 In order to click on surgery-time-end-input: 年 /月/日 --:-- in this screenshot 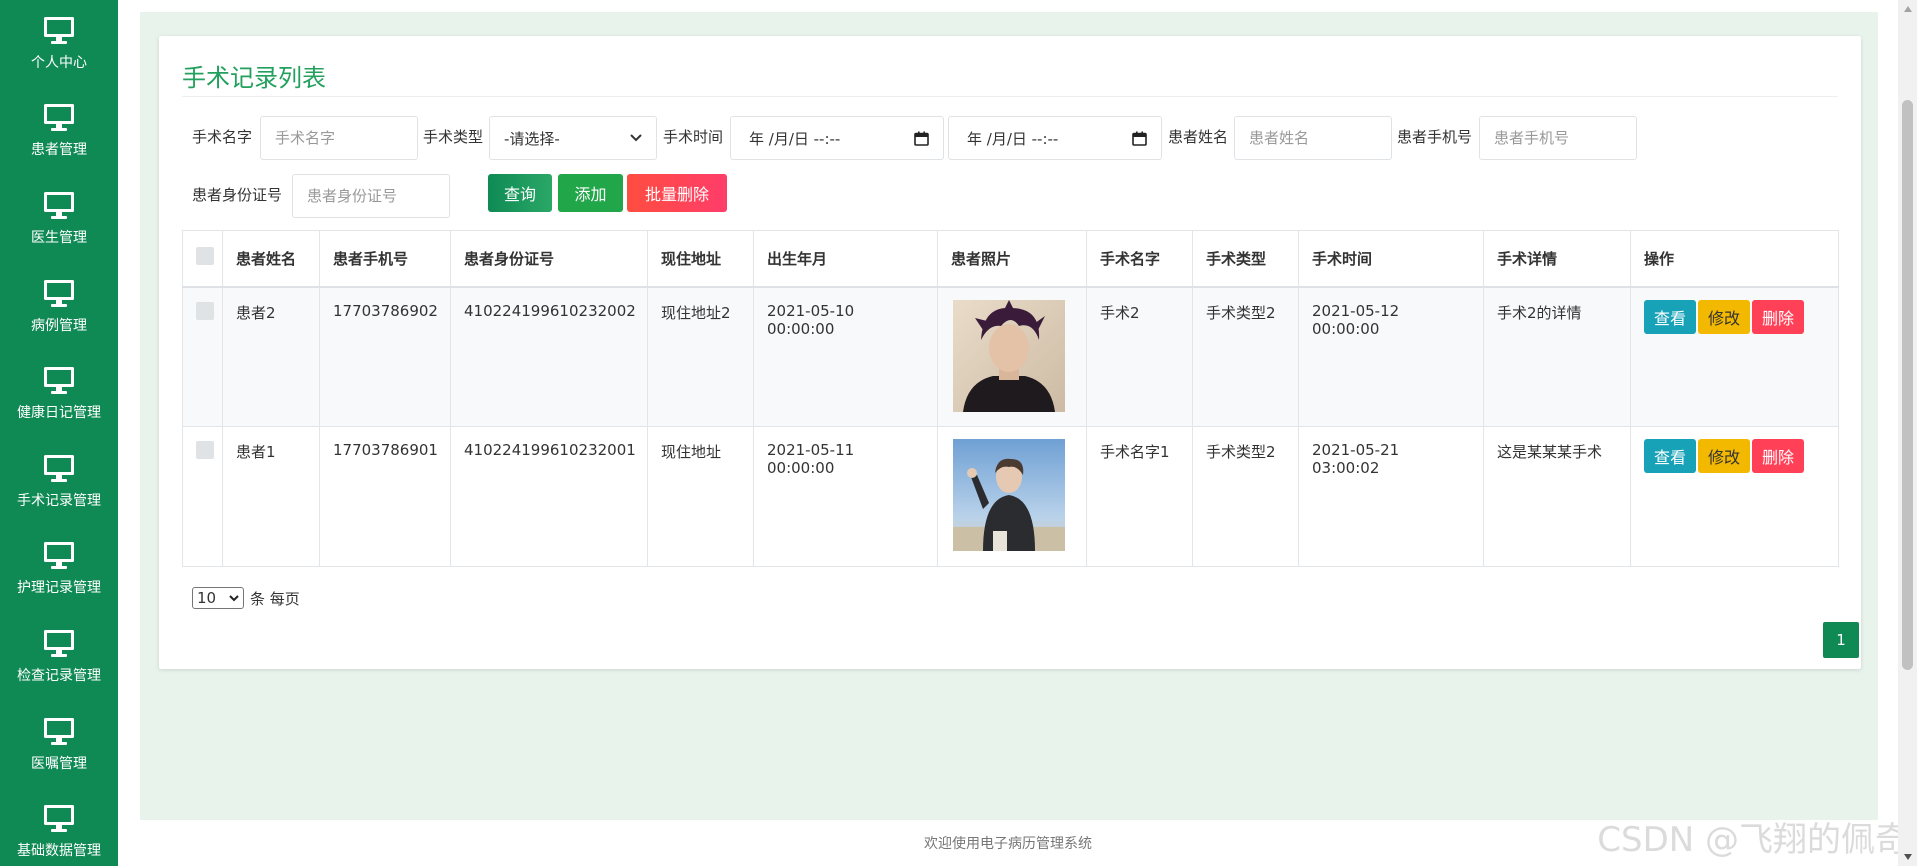, I will do `click(1055, 138)`.